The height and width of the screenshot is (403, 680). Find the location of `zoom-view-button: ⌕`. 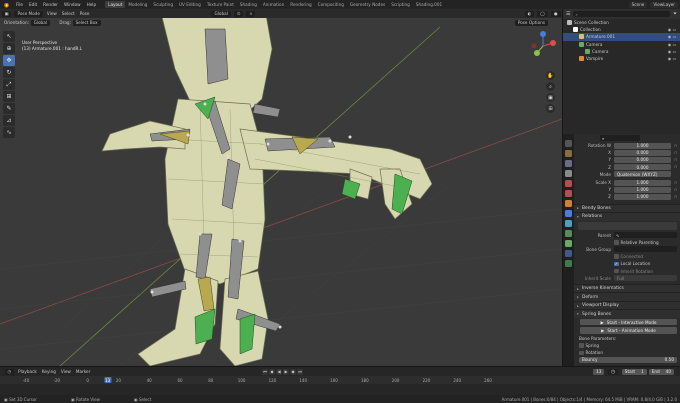

zoom-view-button: ⌕ is located at coordinates (550, 86).